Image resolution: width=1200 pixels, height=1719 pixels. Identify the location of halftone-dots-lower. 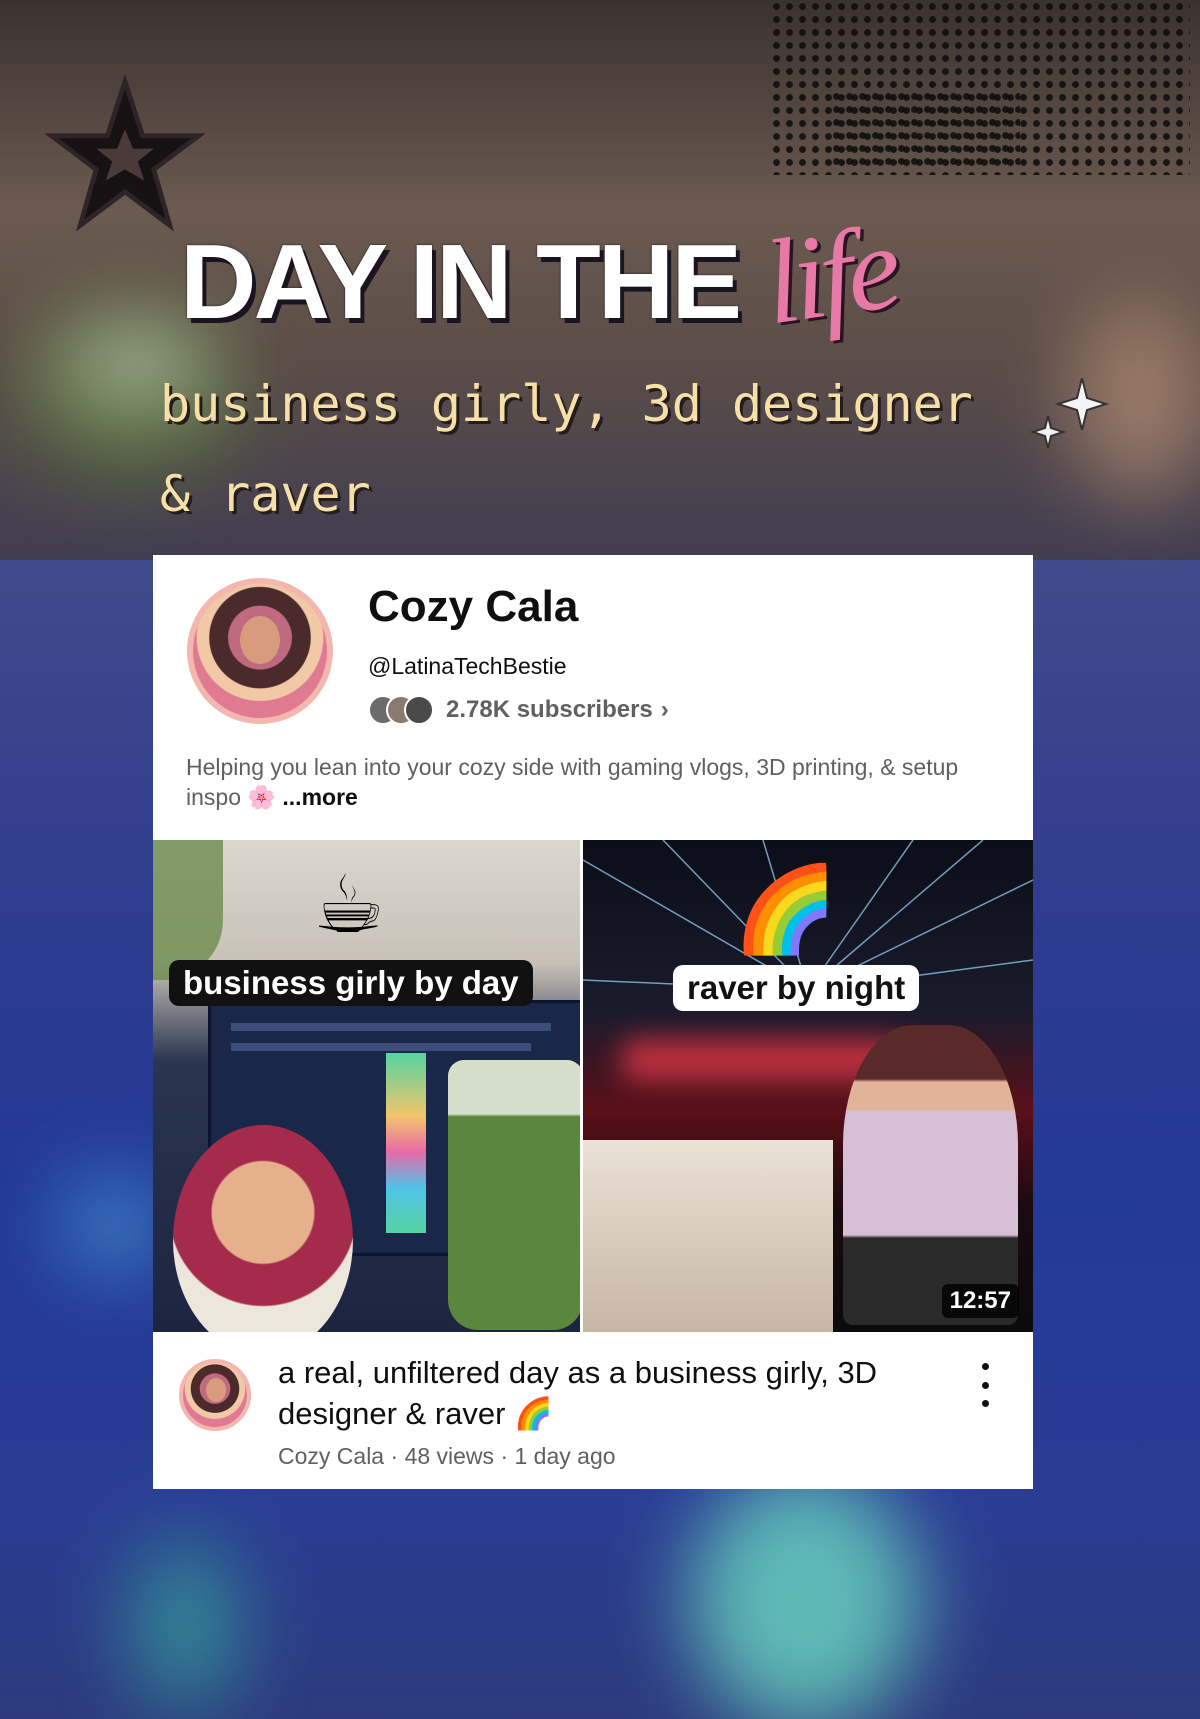
(925, 130).